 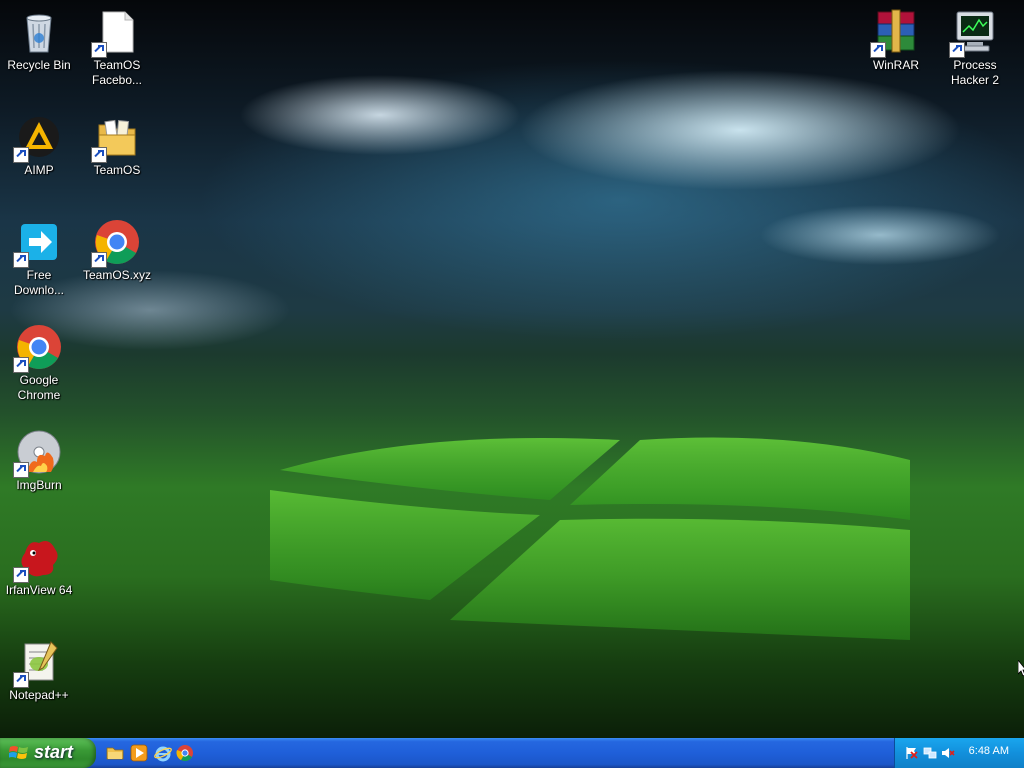 I want to click on desktop-icon-aimp: AIMP, so click(x=39, y=145).